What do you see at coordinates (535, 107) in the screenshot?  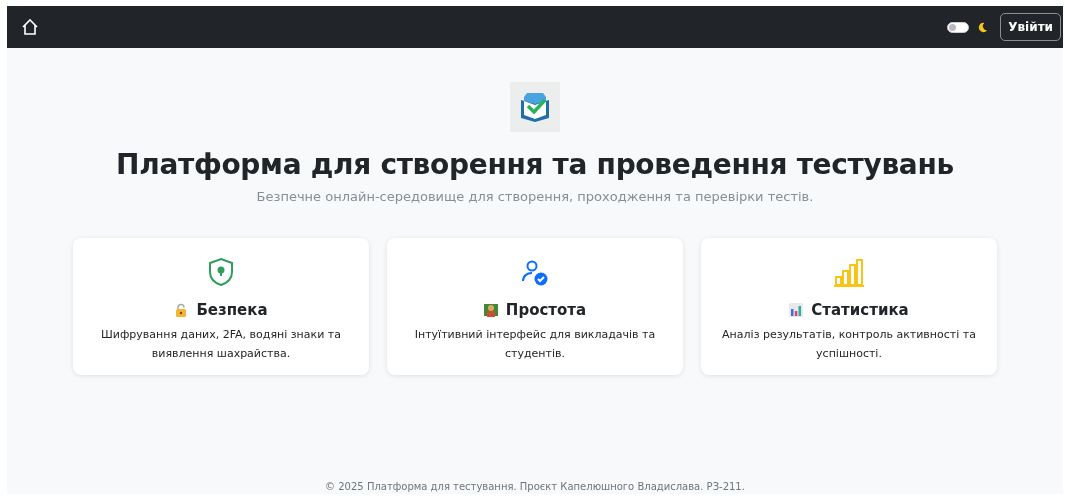 I see `logo-icon` at bounding box center [535, 107].